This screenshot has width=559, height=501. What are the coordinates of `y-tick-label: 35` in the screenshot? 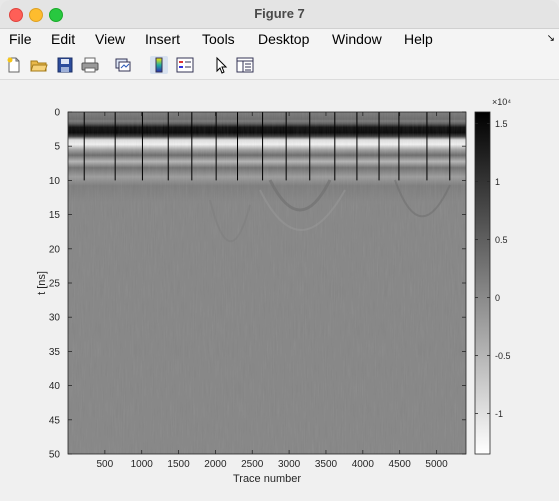 It's located at (55, 352).